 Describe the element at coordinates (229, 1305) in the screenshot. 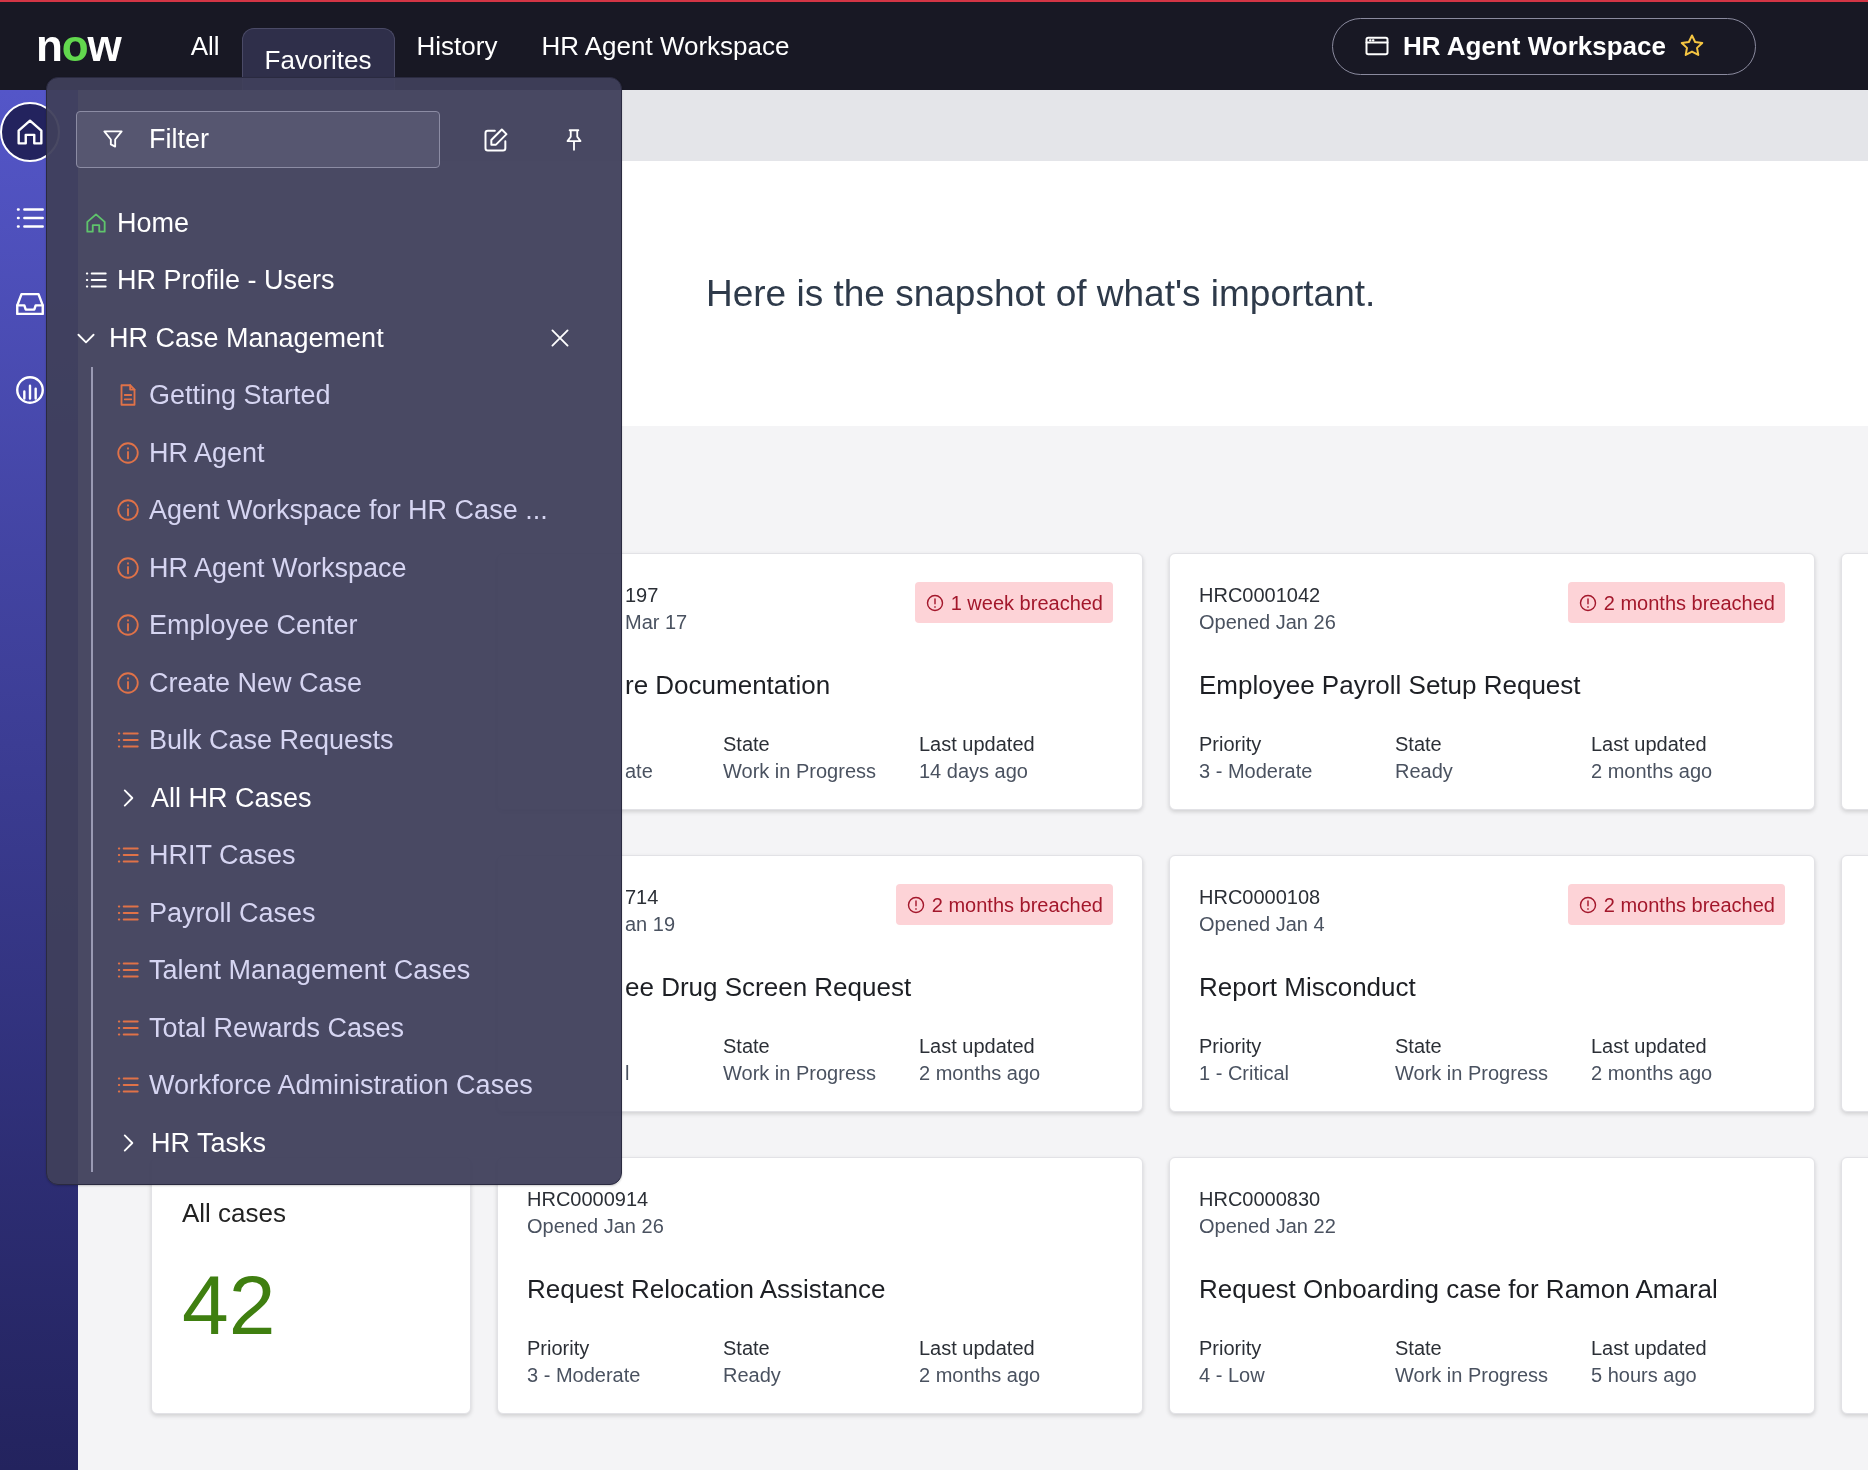

I see `count-value: 42` at that location.